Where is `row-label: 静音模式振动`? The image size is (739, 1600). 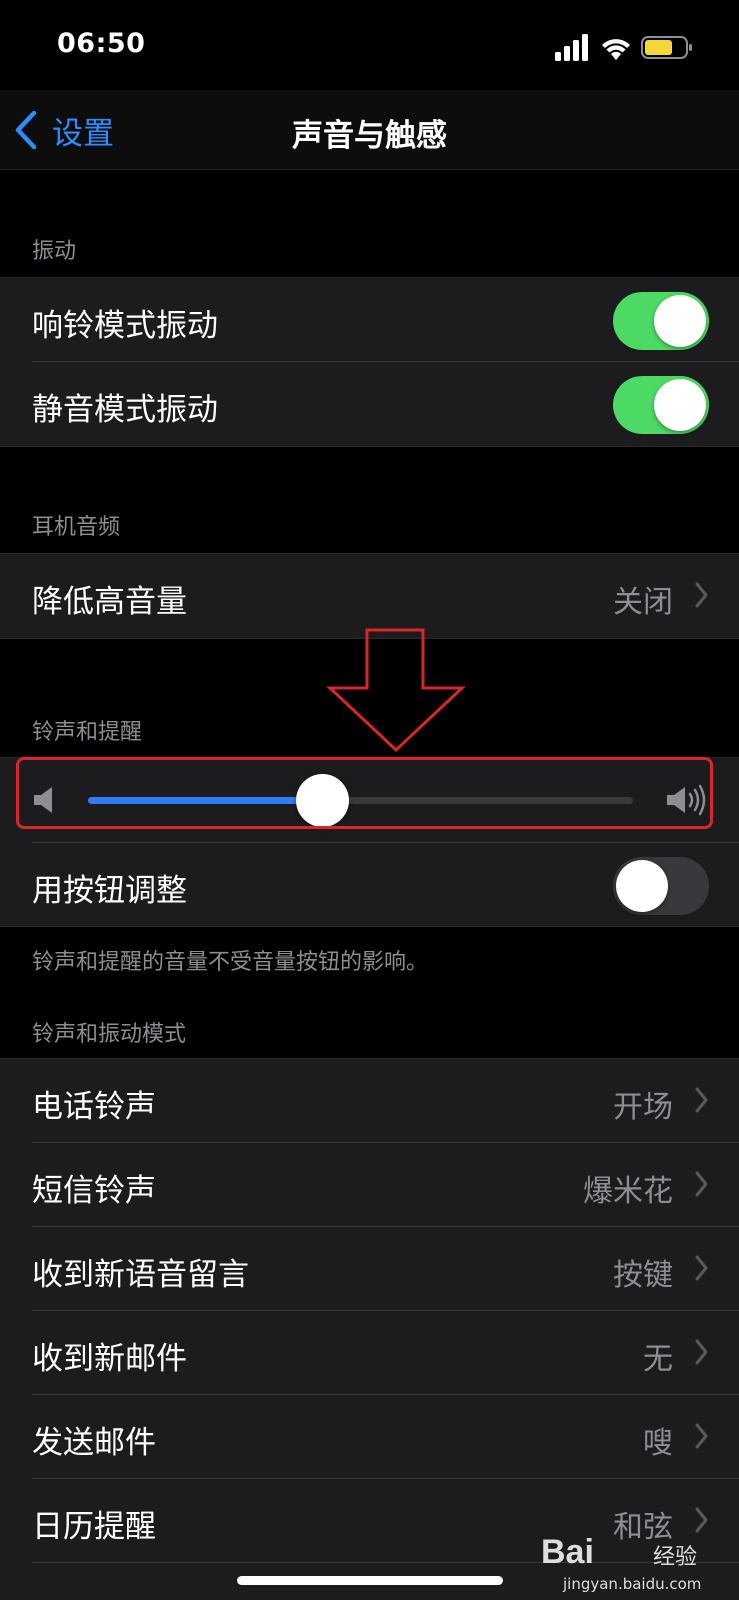 row-label: 静音模式振动 is located at coordinates (125, 410).